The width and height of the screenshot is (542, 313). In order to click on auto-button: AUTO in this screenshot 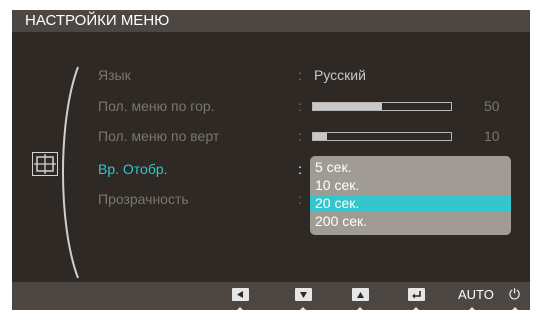, I will do `click(476, 294)`.